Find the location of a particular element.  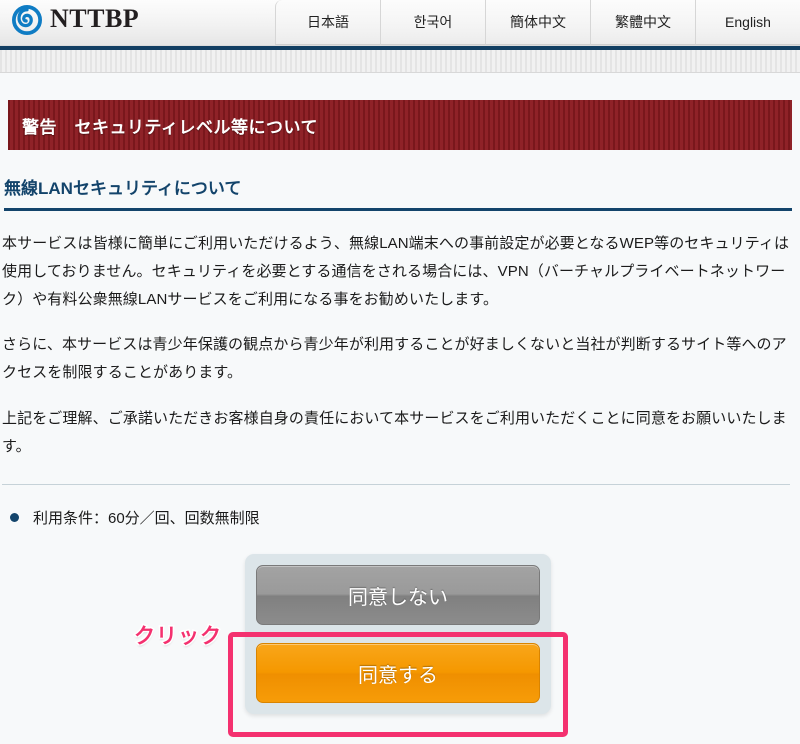

brand-name: NTTBP is located at coordinates (95, 18).